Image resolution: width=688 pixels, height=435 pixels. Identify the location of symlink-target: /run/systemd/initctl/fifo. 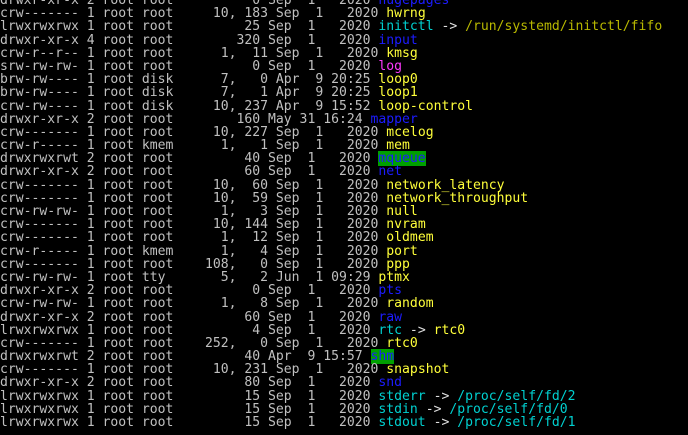
(564, 27).